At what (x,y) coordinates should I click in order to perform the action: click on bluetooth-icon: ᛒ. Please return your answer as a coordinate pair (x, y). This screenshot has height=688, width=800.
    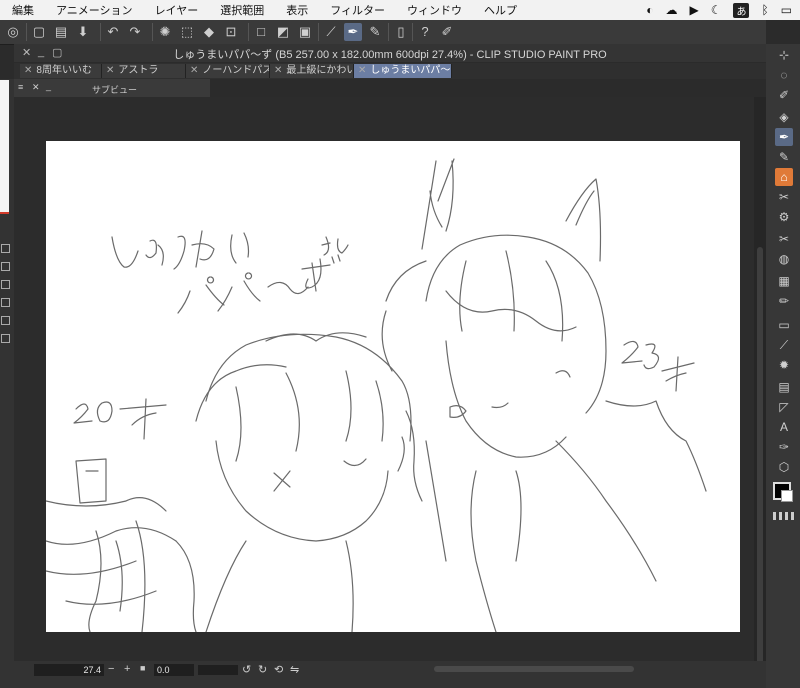
    Looking at the image, I should click on (764, 10).